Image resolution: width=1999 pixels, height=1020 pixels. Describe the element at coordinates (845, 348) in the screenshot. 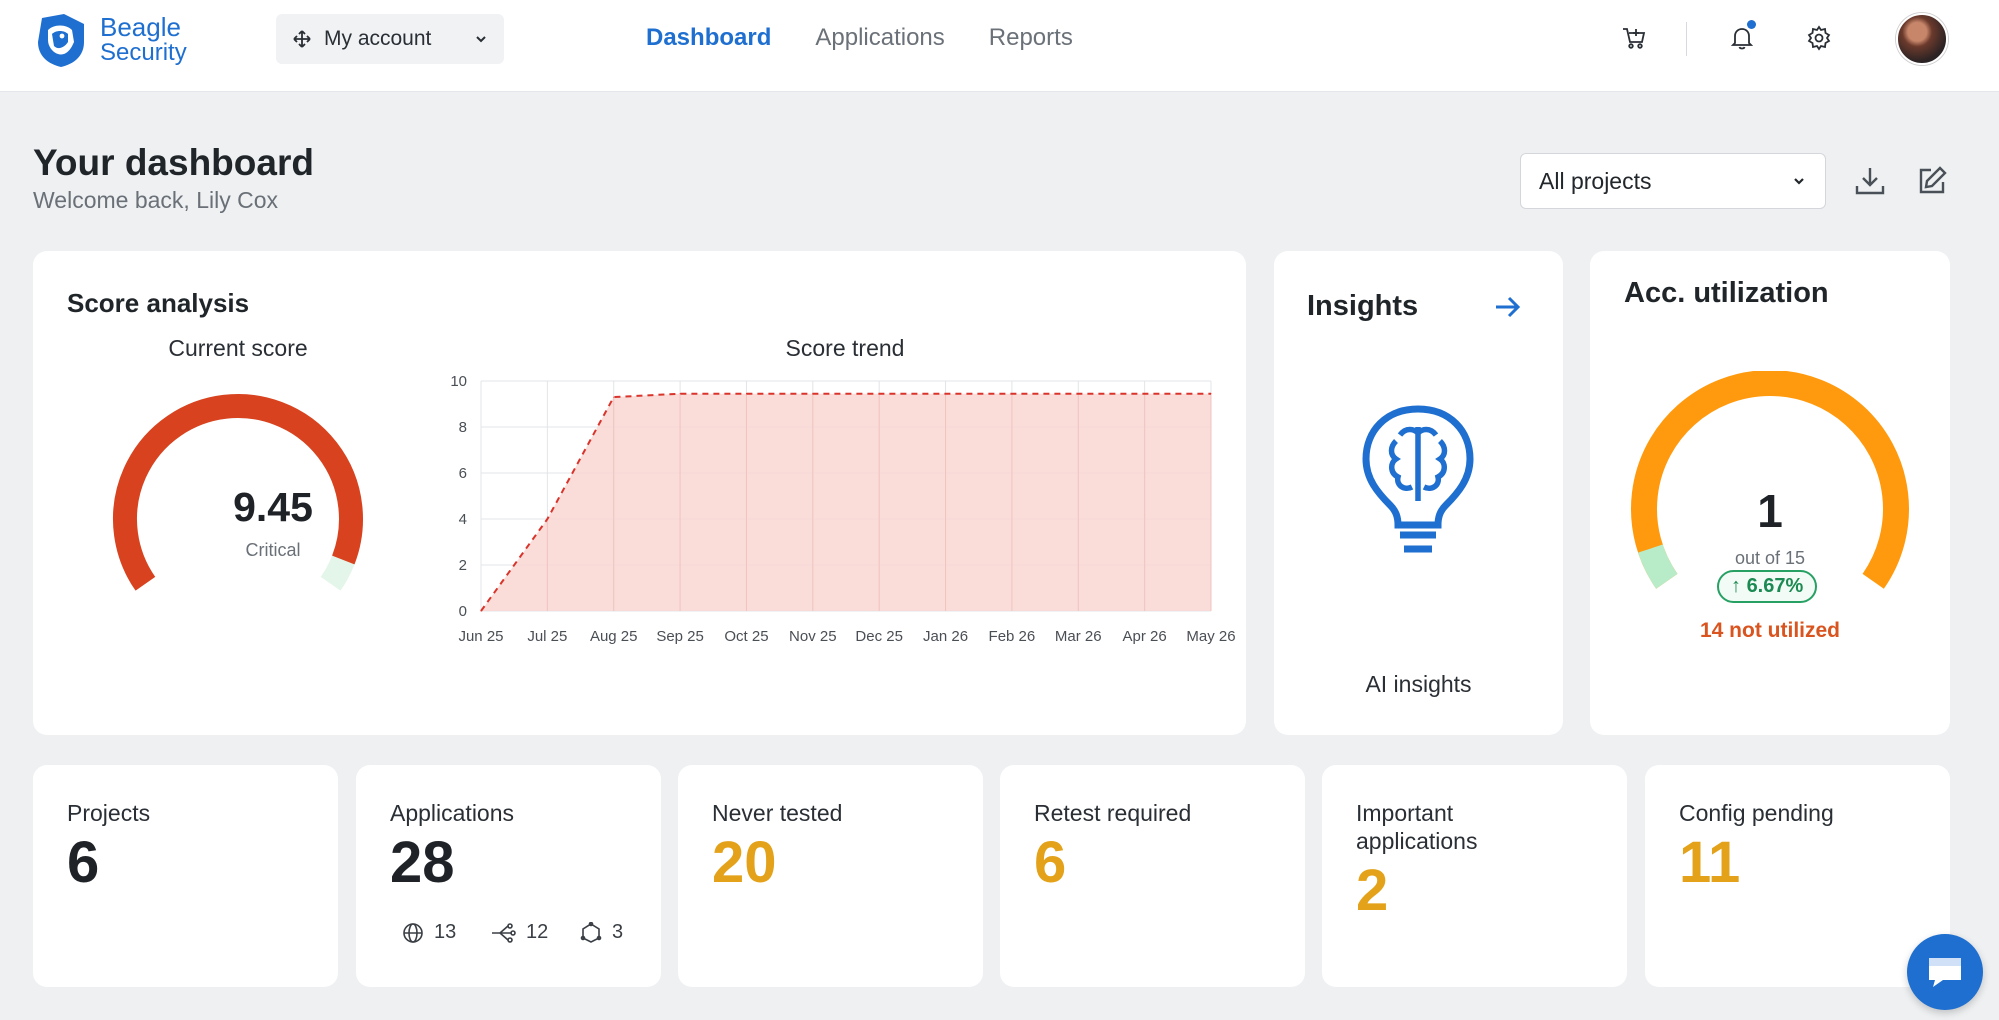

I see `score-trend-label: Score trend` at that location.